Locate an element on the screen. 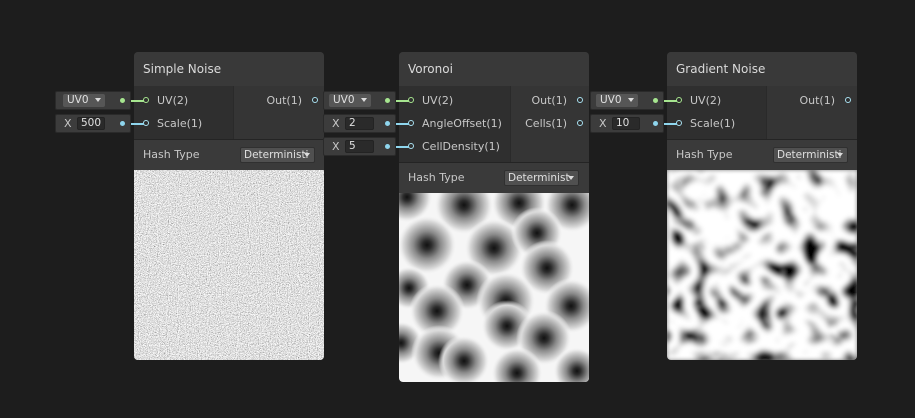 Image resolution: width=915 pixels, height=418 pixels. cell-density-value-field: 5 is located at coordinates (359, 146).